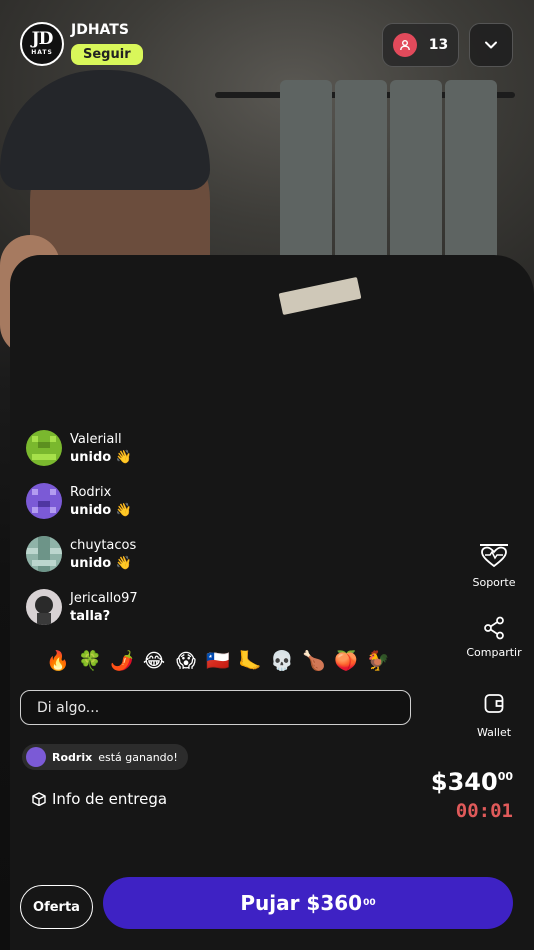 This screenshot has width=534, height=950. What do you see at coordinates (494, 703) in the screenshot?
I see `wallet-icon` at bounding box center [494, 703].